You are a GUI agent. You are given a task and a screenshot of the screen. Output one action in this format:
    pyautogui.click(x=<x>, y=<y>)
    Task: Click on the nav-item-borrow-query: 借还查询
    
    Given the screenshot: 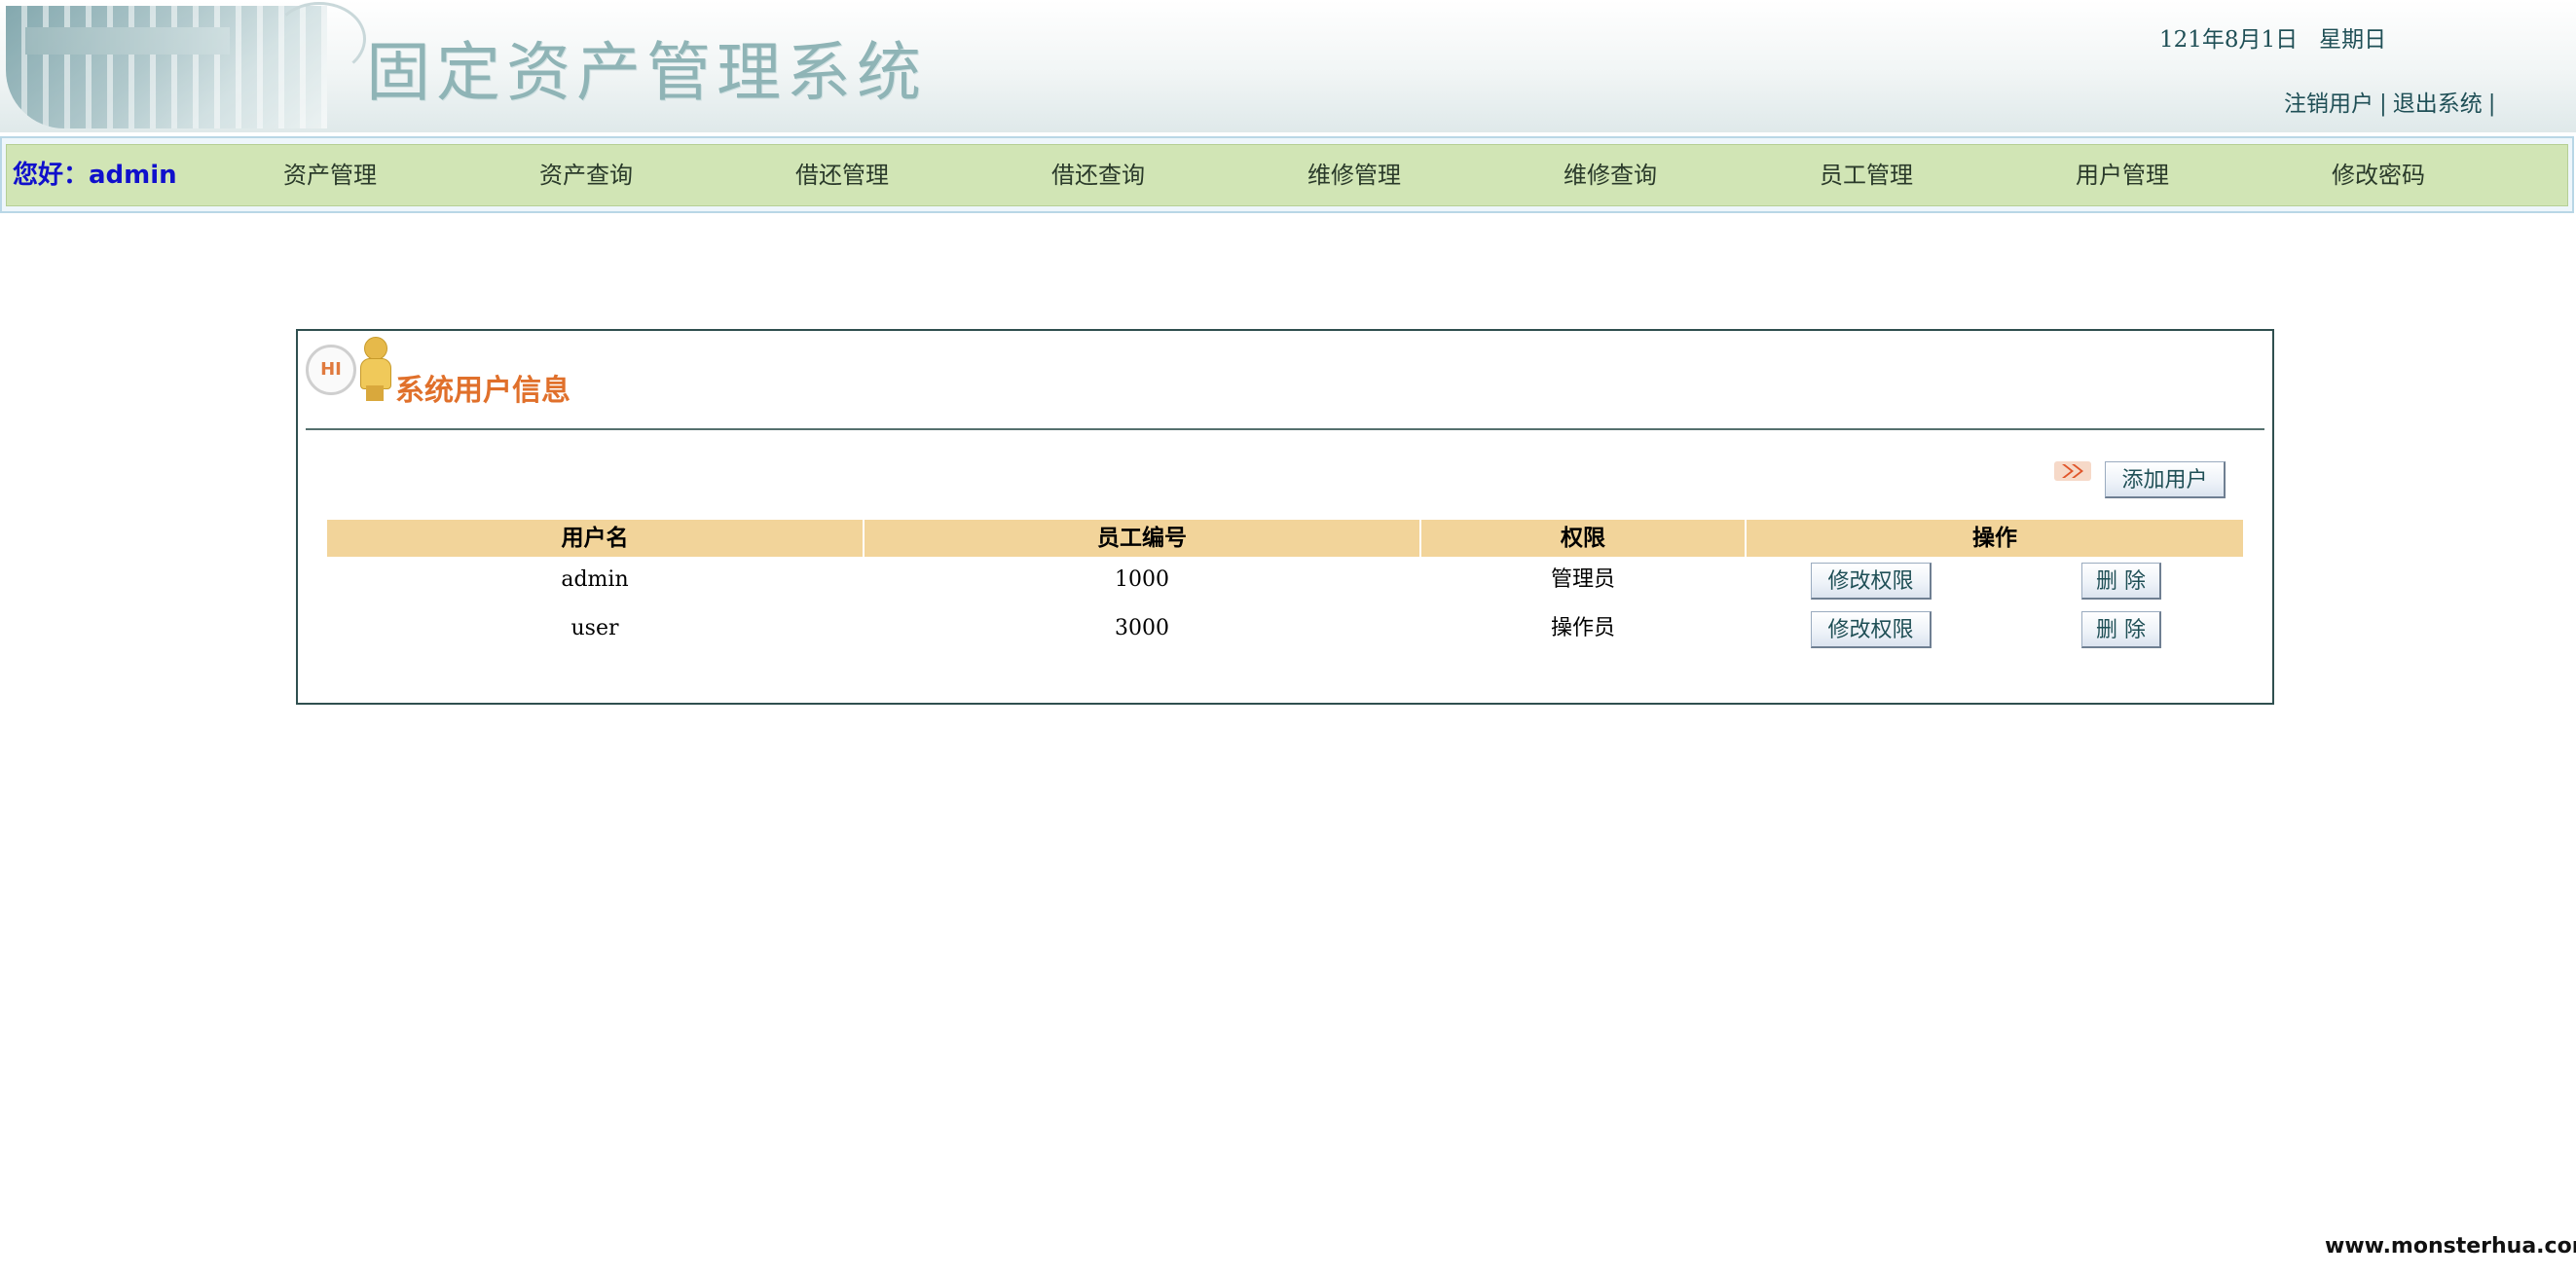 What is the action you would take?
    pyautogui.click(x=1098, y=175)
    